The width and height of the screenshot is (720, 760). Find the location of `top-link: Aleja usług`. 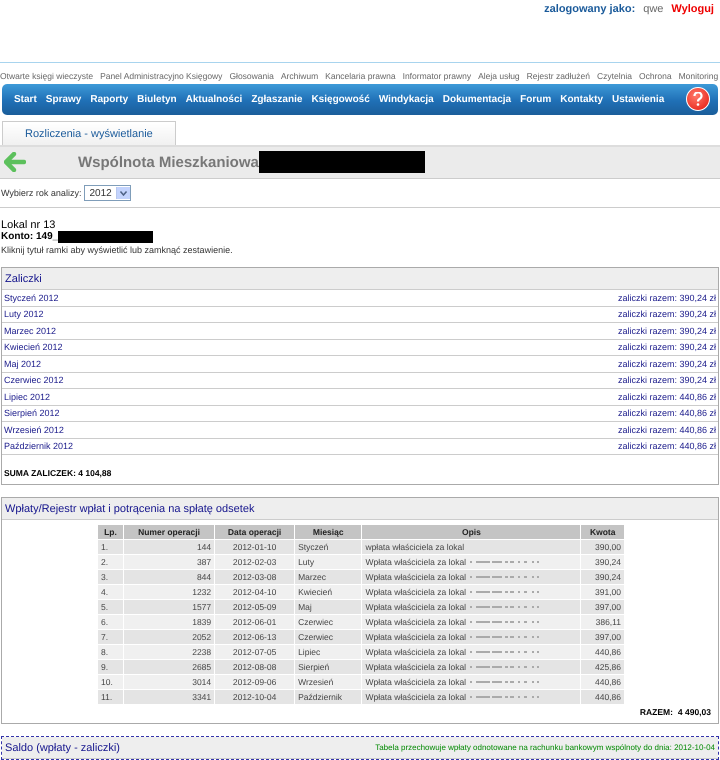

top-link: Aleja usług is located at coordinates (499, 75).